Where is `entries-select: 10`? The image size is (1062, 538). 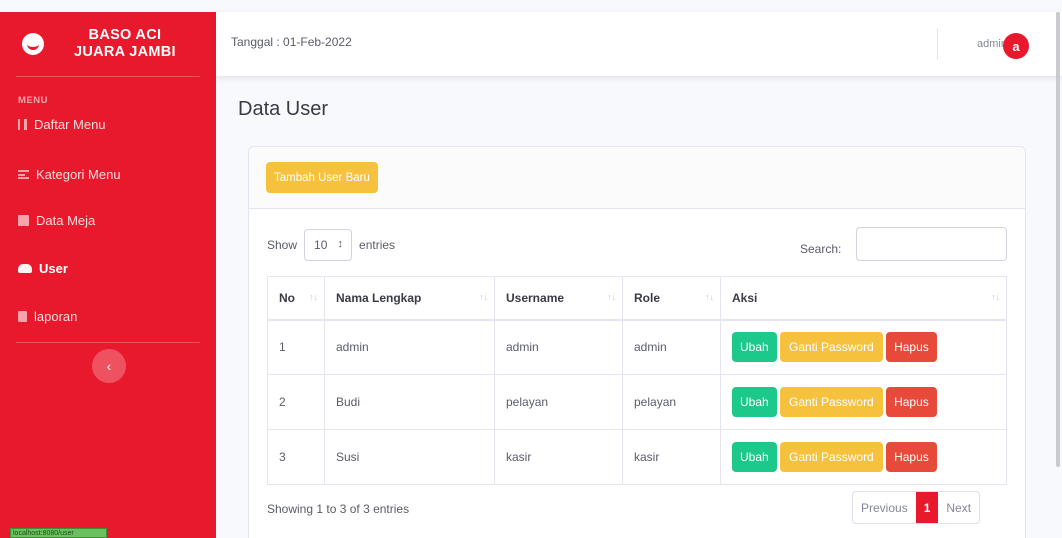
entries-select: 10 is located at coordinates (328, 245).